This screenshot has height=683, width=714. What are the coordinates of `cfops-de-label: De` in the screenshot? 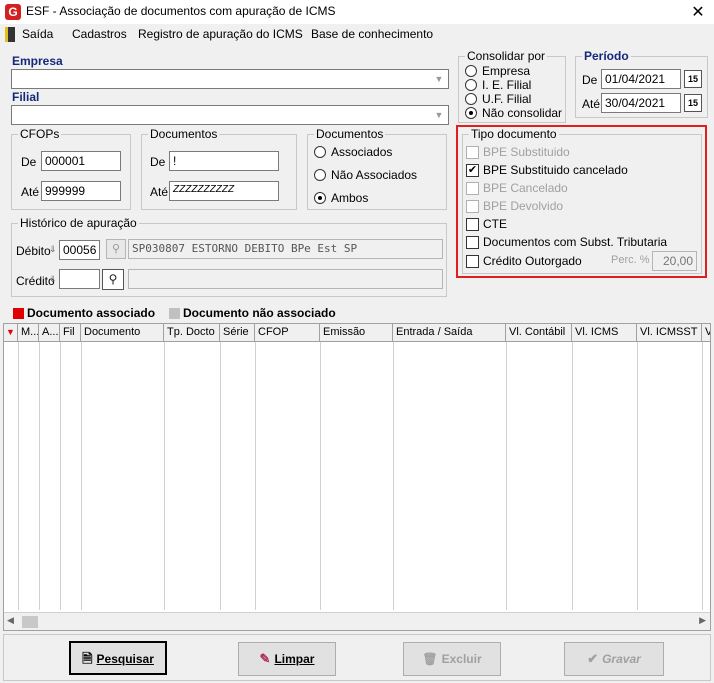 It's located at (29, 162).